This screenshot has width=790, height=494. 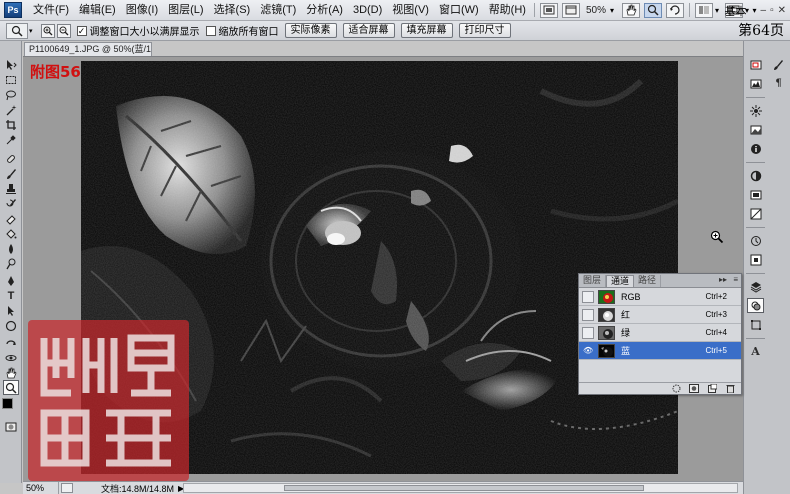 What do you see at coordinates (11, 158) in the screenshot?
I see `healing-brush-tool-icon` at bounding box center [11, 158].